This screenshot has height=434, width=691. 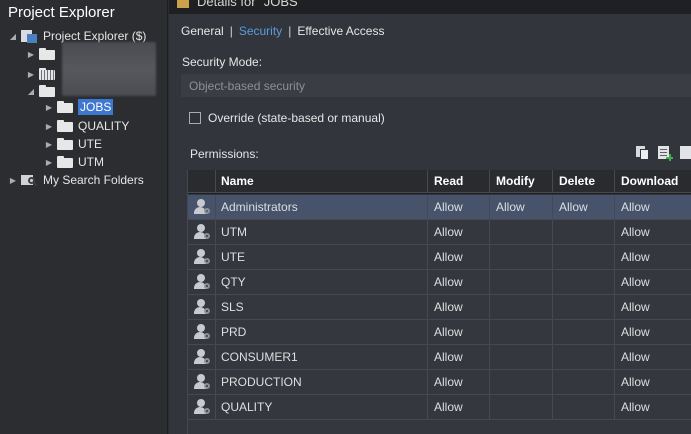 I want to click on column-header-delete: Delete, so click(x=584, y=181).